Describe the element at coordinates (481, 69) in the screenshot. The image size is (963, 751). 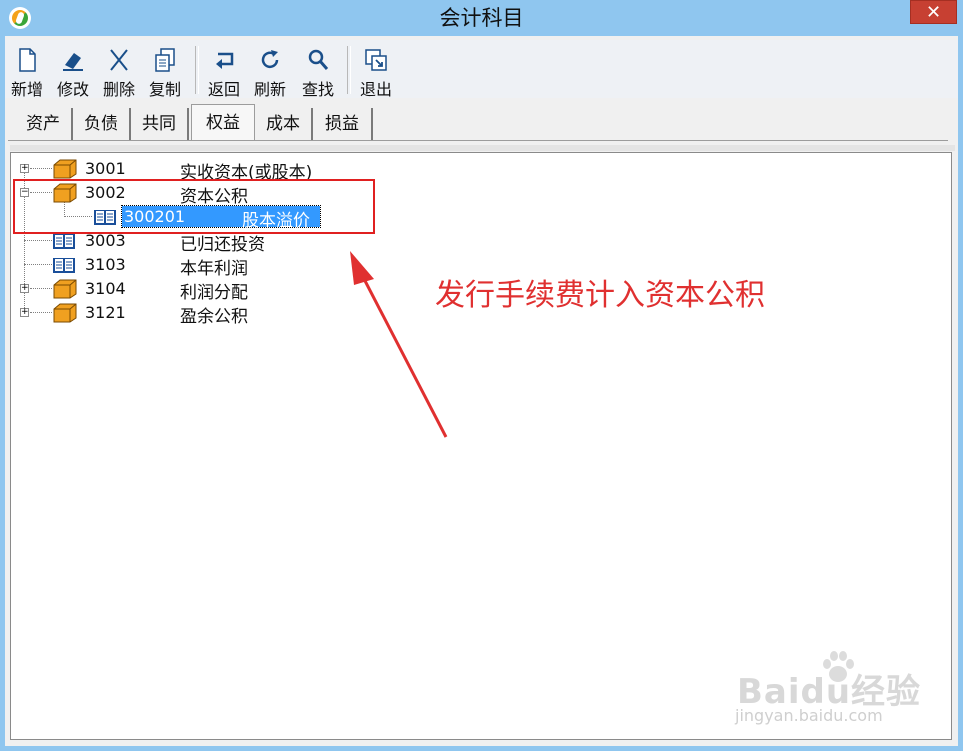
I see `toolbar: 新增 修改 删除 复制 返回 刷新 查找 退出` at that location.